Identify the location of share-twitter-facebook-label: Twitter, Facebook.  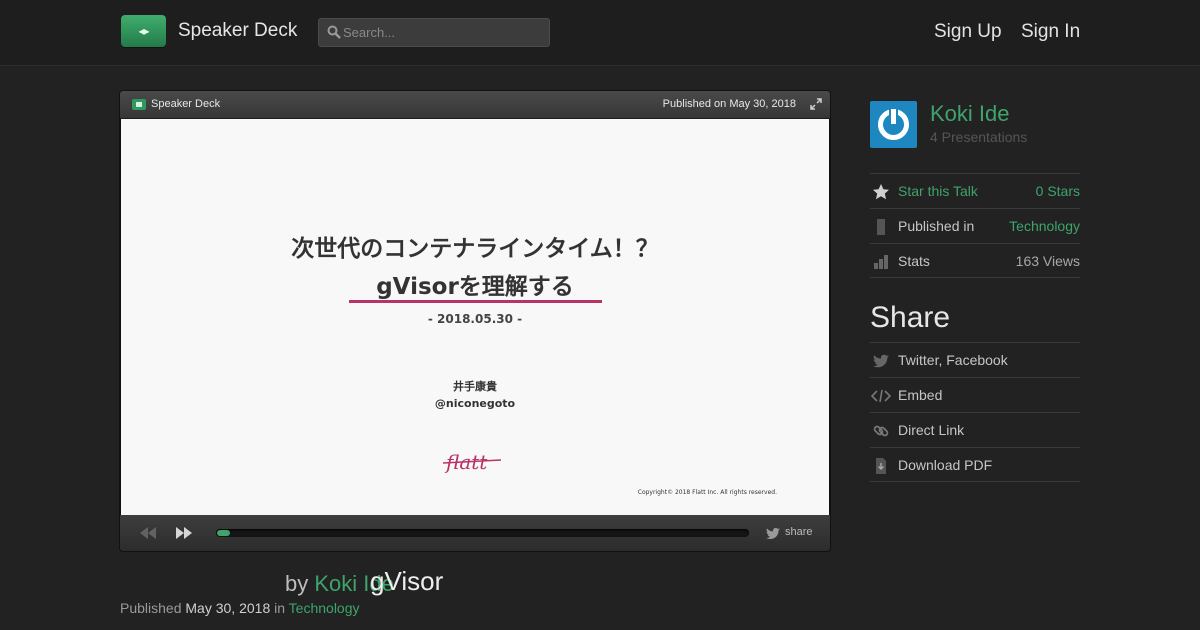
(953, 360).